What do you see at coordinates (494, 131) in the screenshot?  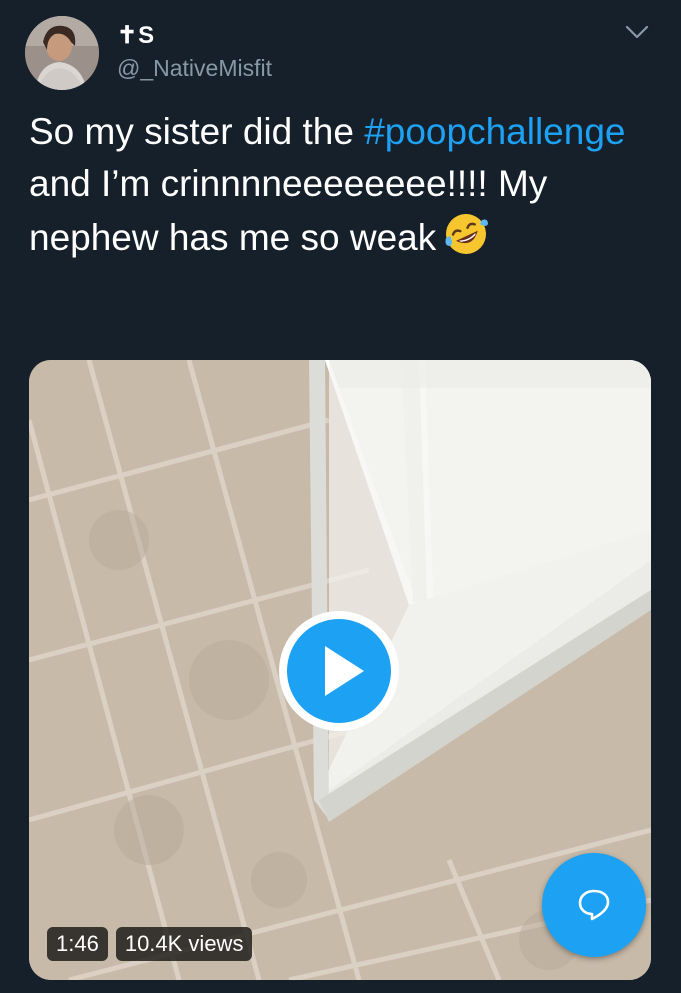 I see `hashtag-link: #poopchallenge` at bounding box center [494, 131].